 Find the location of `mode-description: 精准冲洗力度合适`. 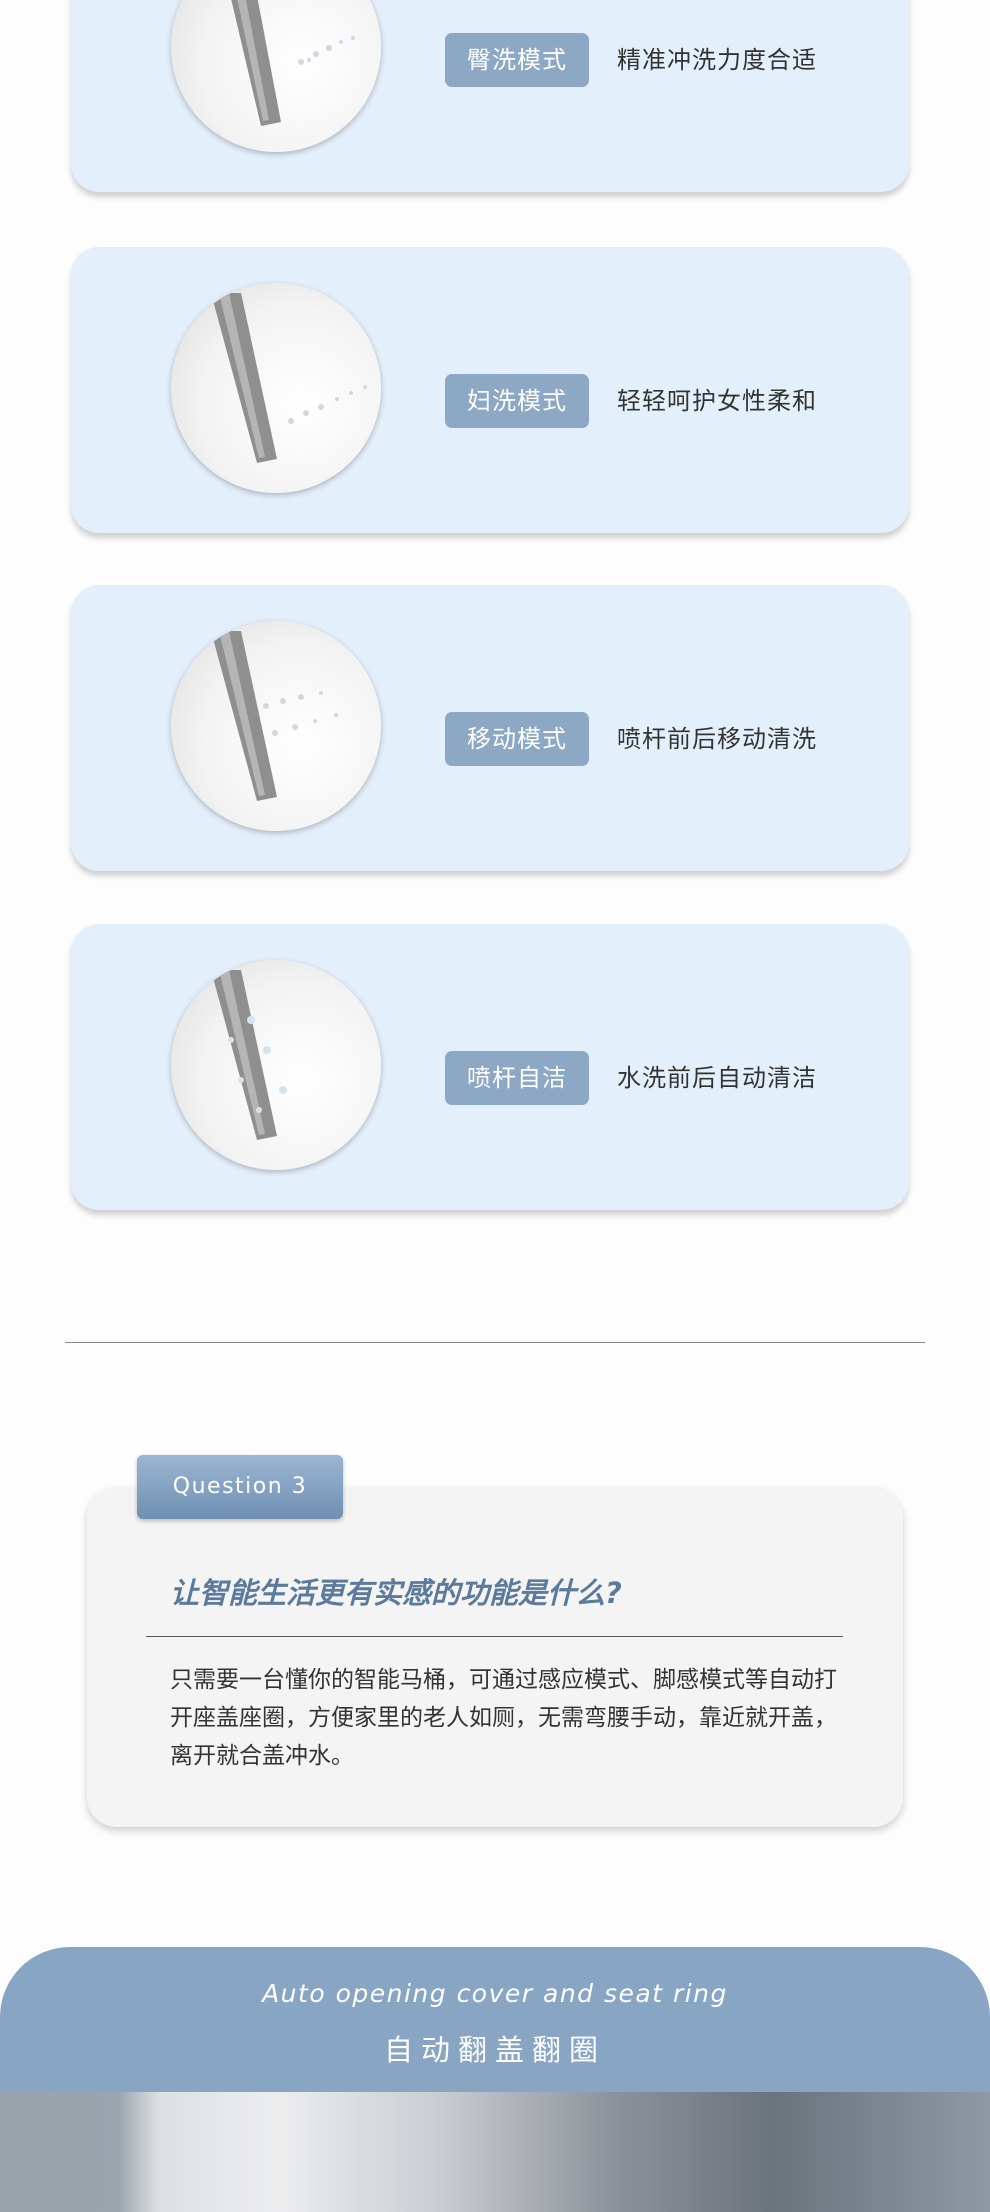

mode-description: 精准冲洗力度合适 is located at coordinates (717, 60).